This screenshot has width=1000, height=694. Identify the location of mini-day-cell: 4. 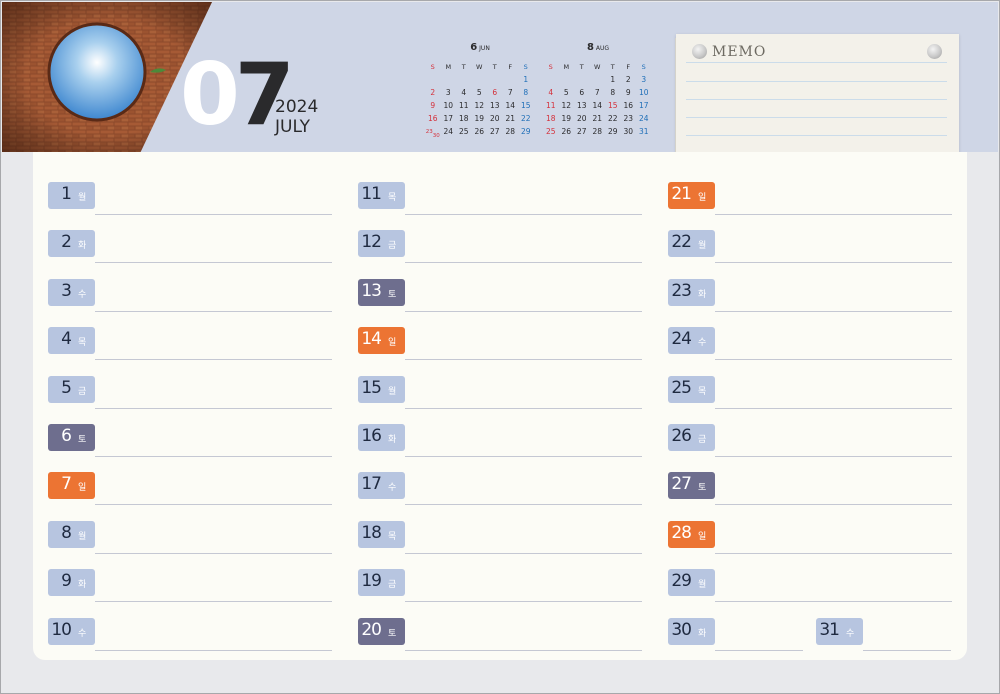
(551, 92).